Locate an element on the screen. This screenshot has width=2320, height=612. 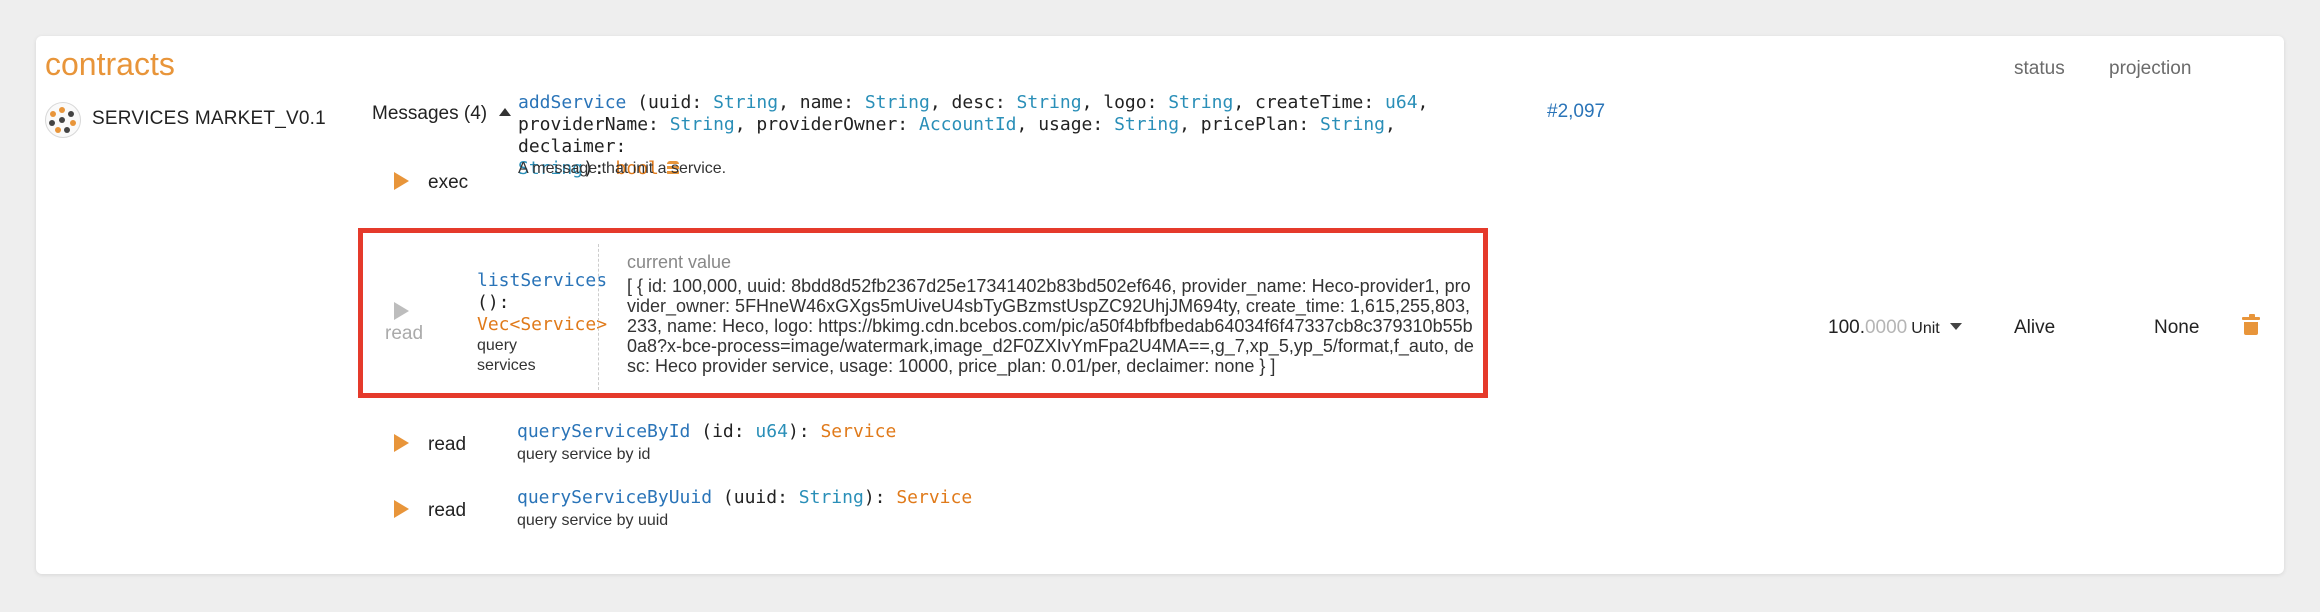
status-column-header: status is located at coordinates (2039, 68).